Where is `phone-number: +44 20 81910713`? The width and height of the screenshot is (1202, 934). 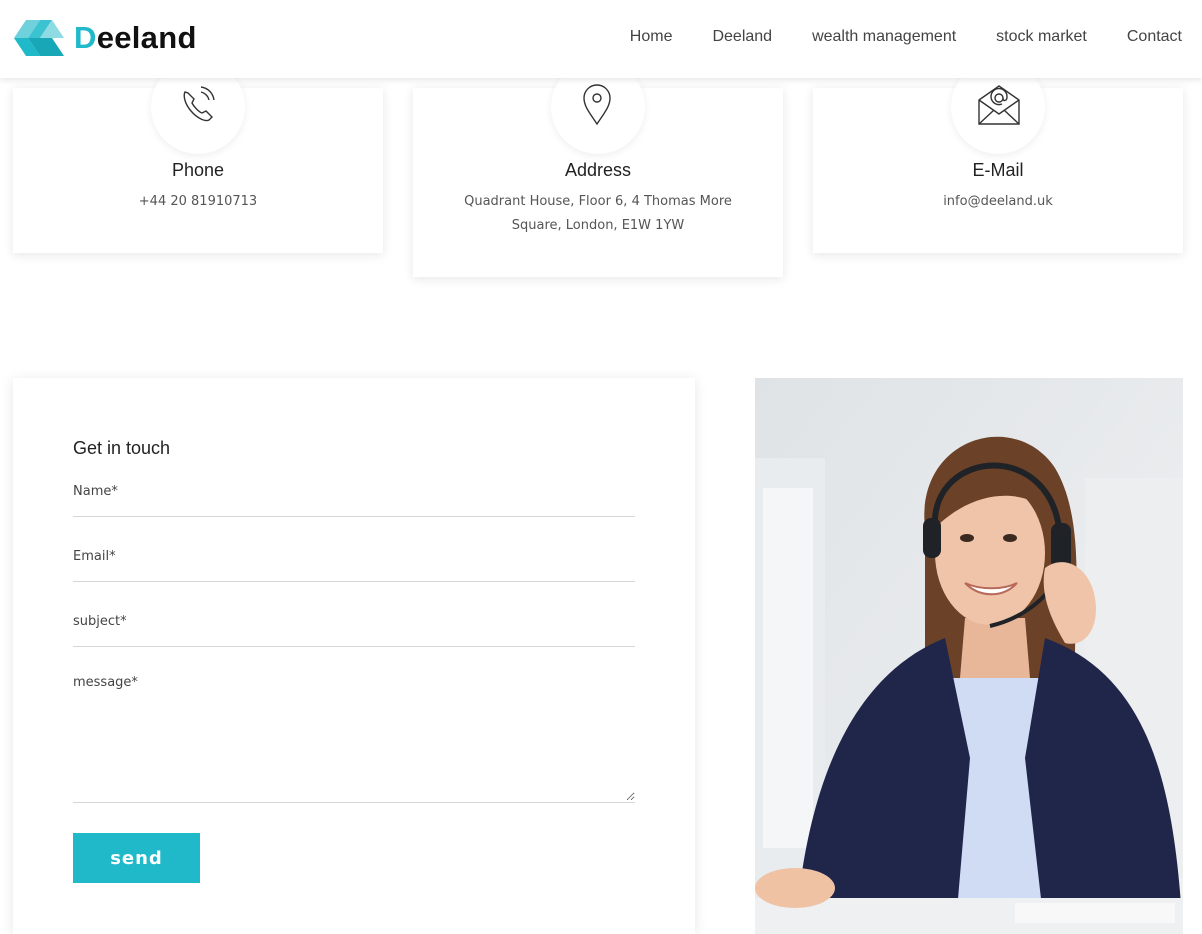
phone-number: +44 20 81910713 is located at coordinates (198, 202).